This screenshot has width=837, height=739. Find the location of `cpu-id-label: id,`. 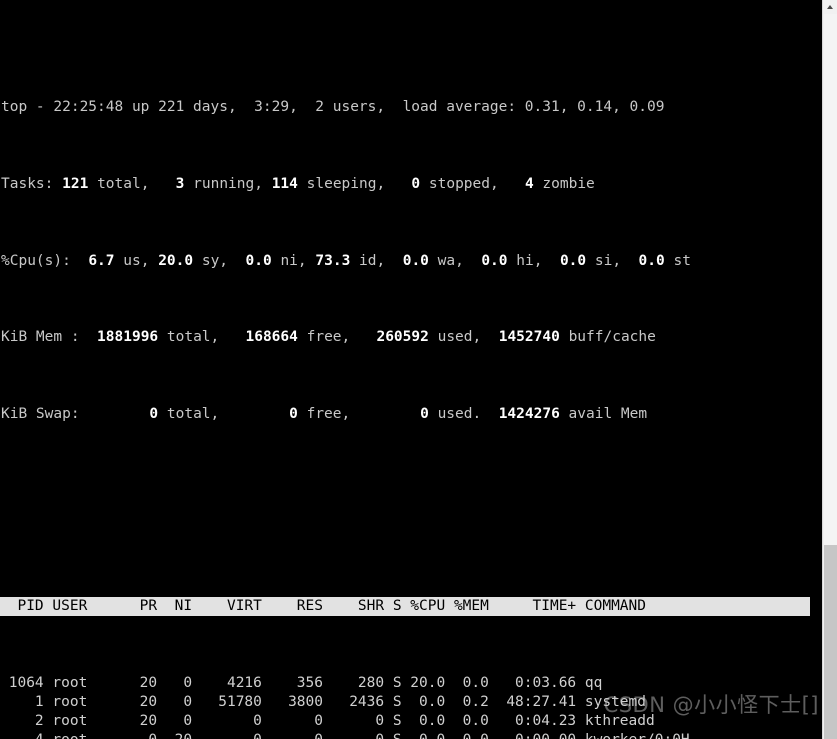

cpu-id-label: id, is located at coordinates (372, 260).